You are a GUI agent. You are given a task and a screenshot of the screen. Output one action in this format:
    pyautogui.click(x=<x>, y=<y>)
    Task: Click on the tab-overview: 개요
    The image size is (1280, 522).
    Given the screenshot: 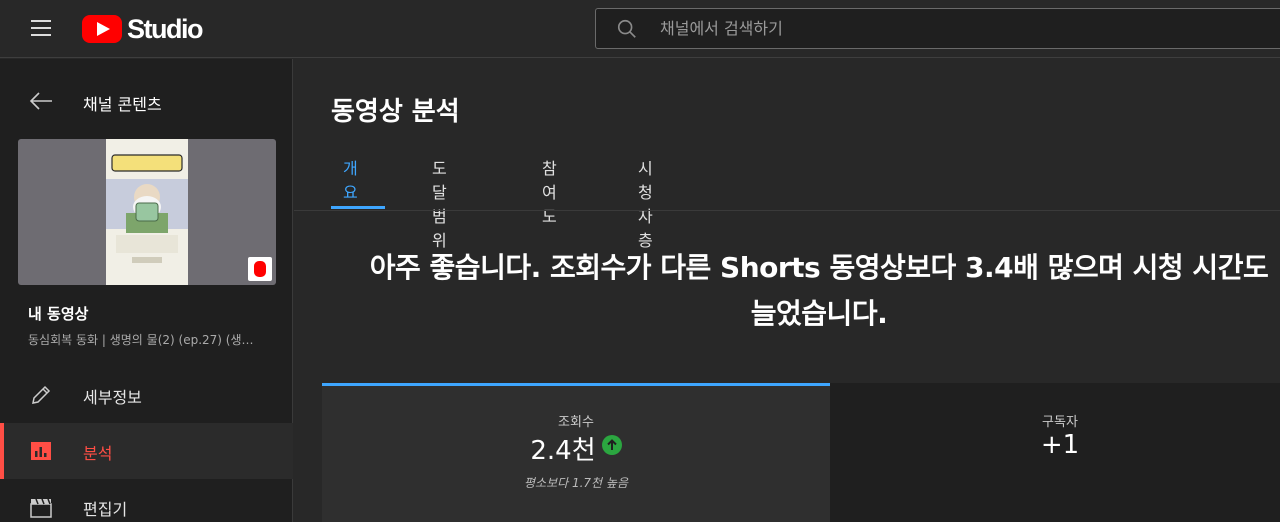 What is the action you would take?
    pyautogui.click(x=350, y=182)
    